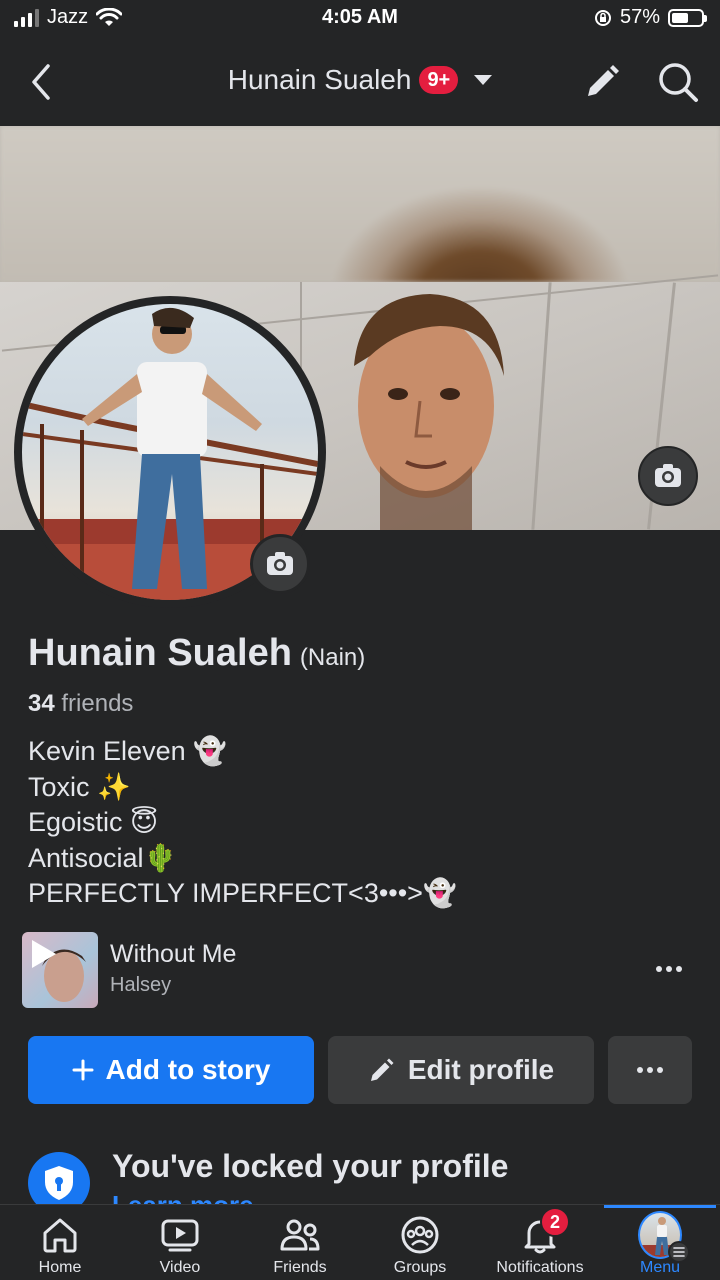  What do you see at coordinates (540, 1267) in the screenshot?
I see `tab-label: Notifications` at bounding box center [540, 1267].